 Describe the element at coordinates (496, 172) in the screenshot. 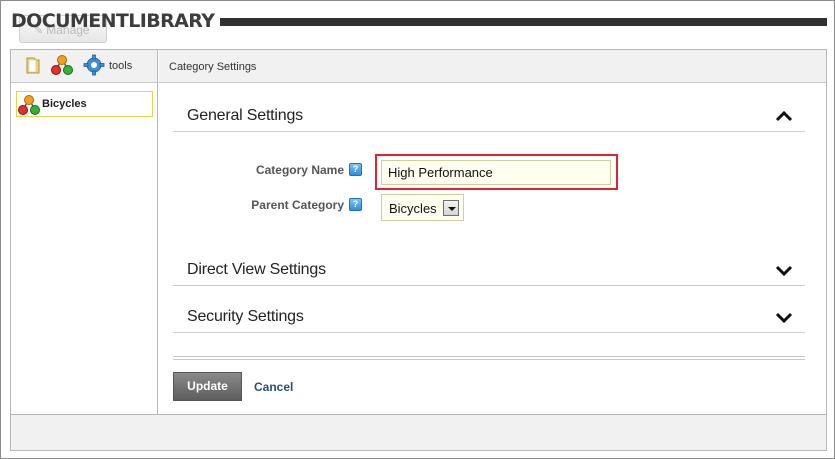

I see `category-name-input` at that location.